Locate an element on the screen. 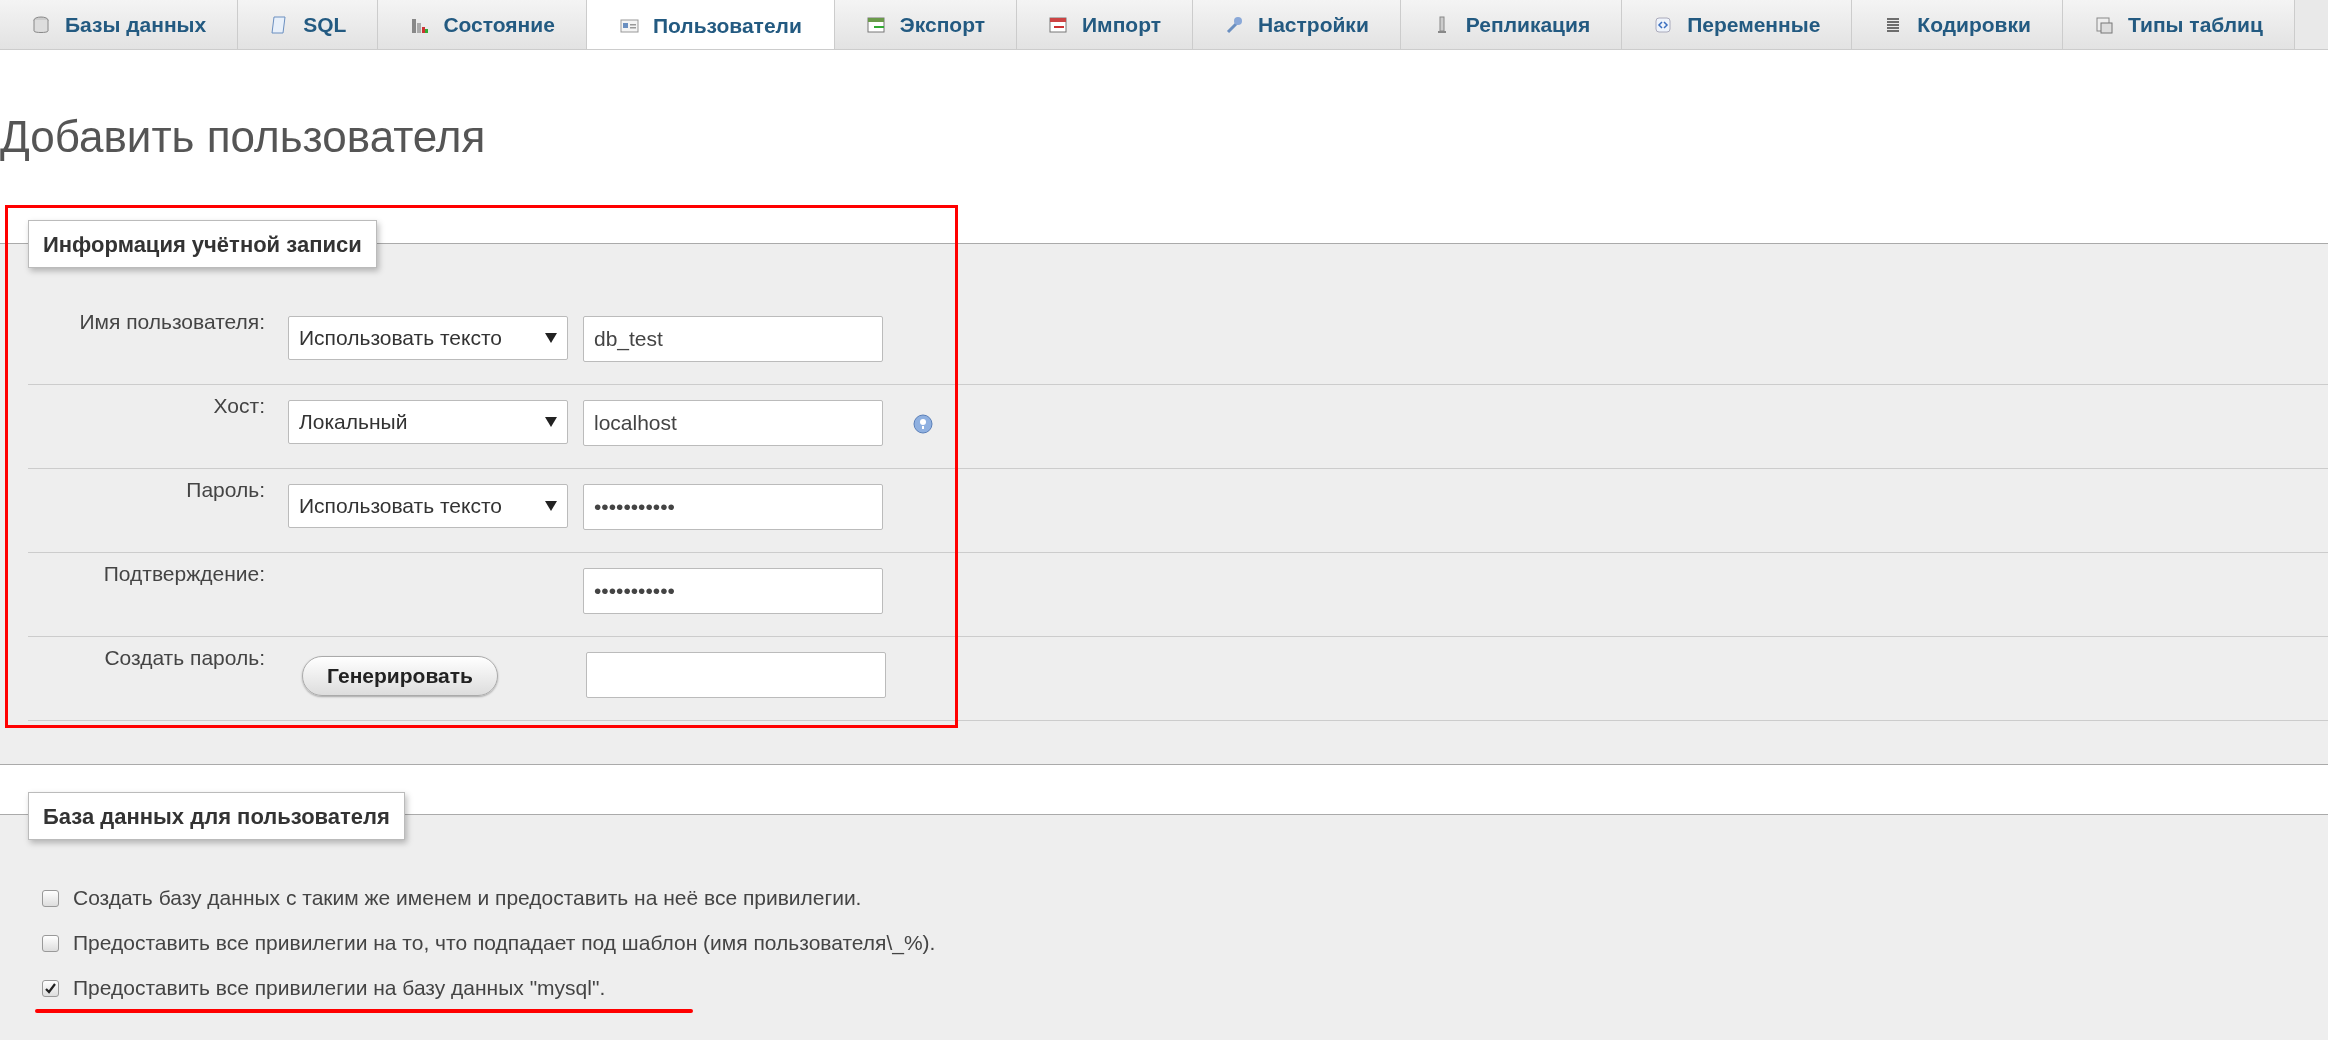 Image resolution: width=2328 pixels, height=1040 pixels. input-field is located at coordinates (736, 675).